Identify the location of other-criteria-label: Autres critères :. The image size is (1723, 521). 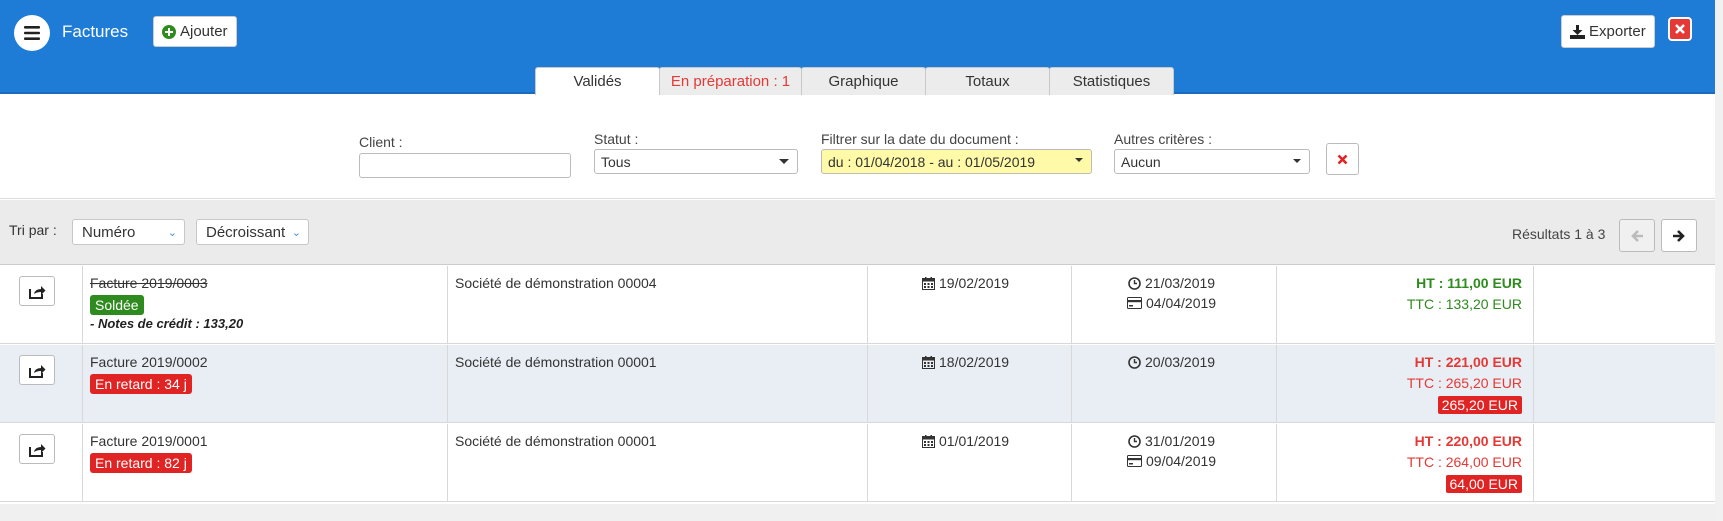
(1163, 139).